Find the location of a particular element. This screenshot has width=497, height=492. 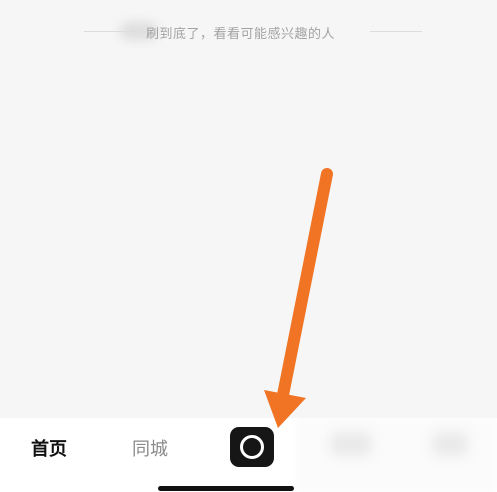

home-indicator is located at coordinates (226, 488).